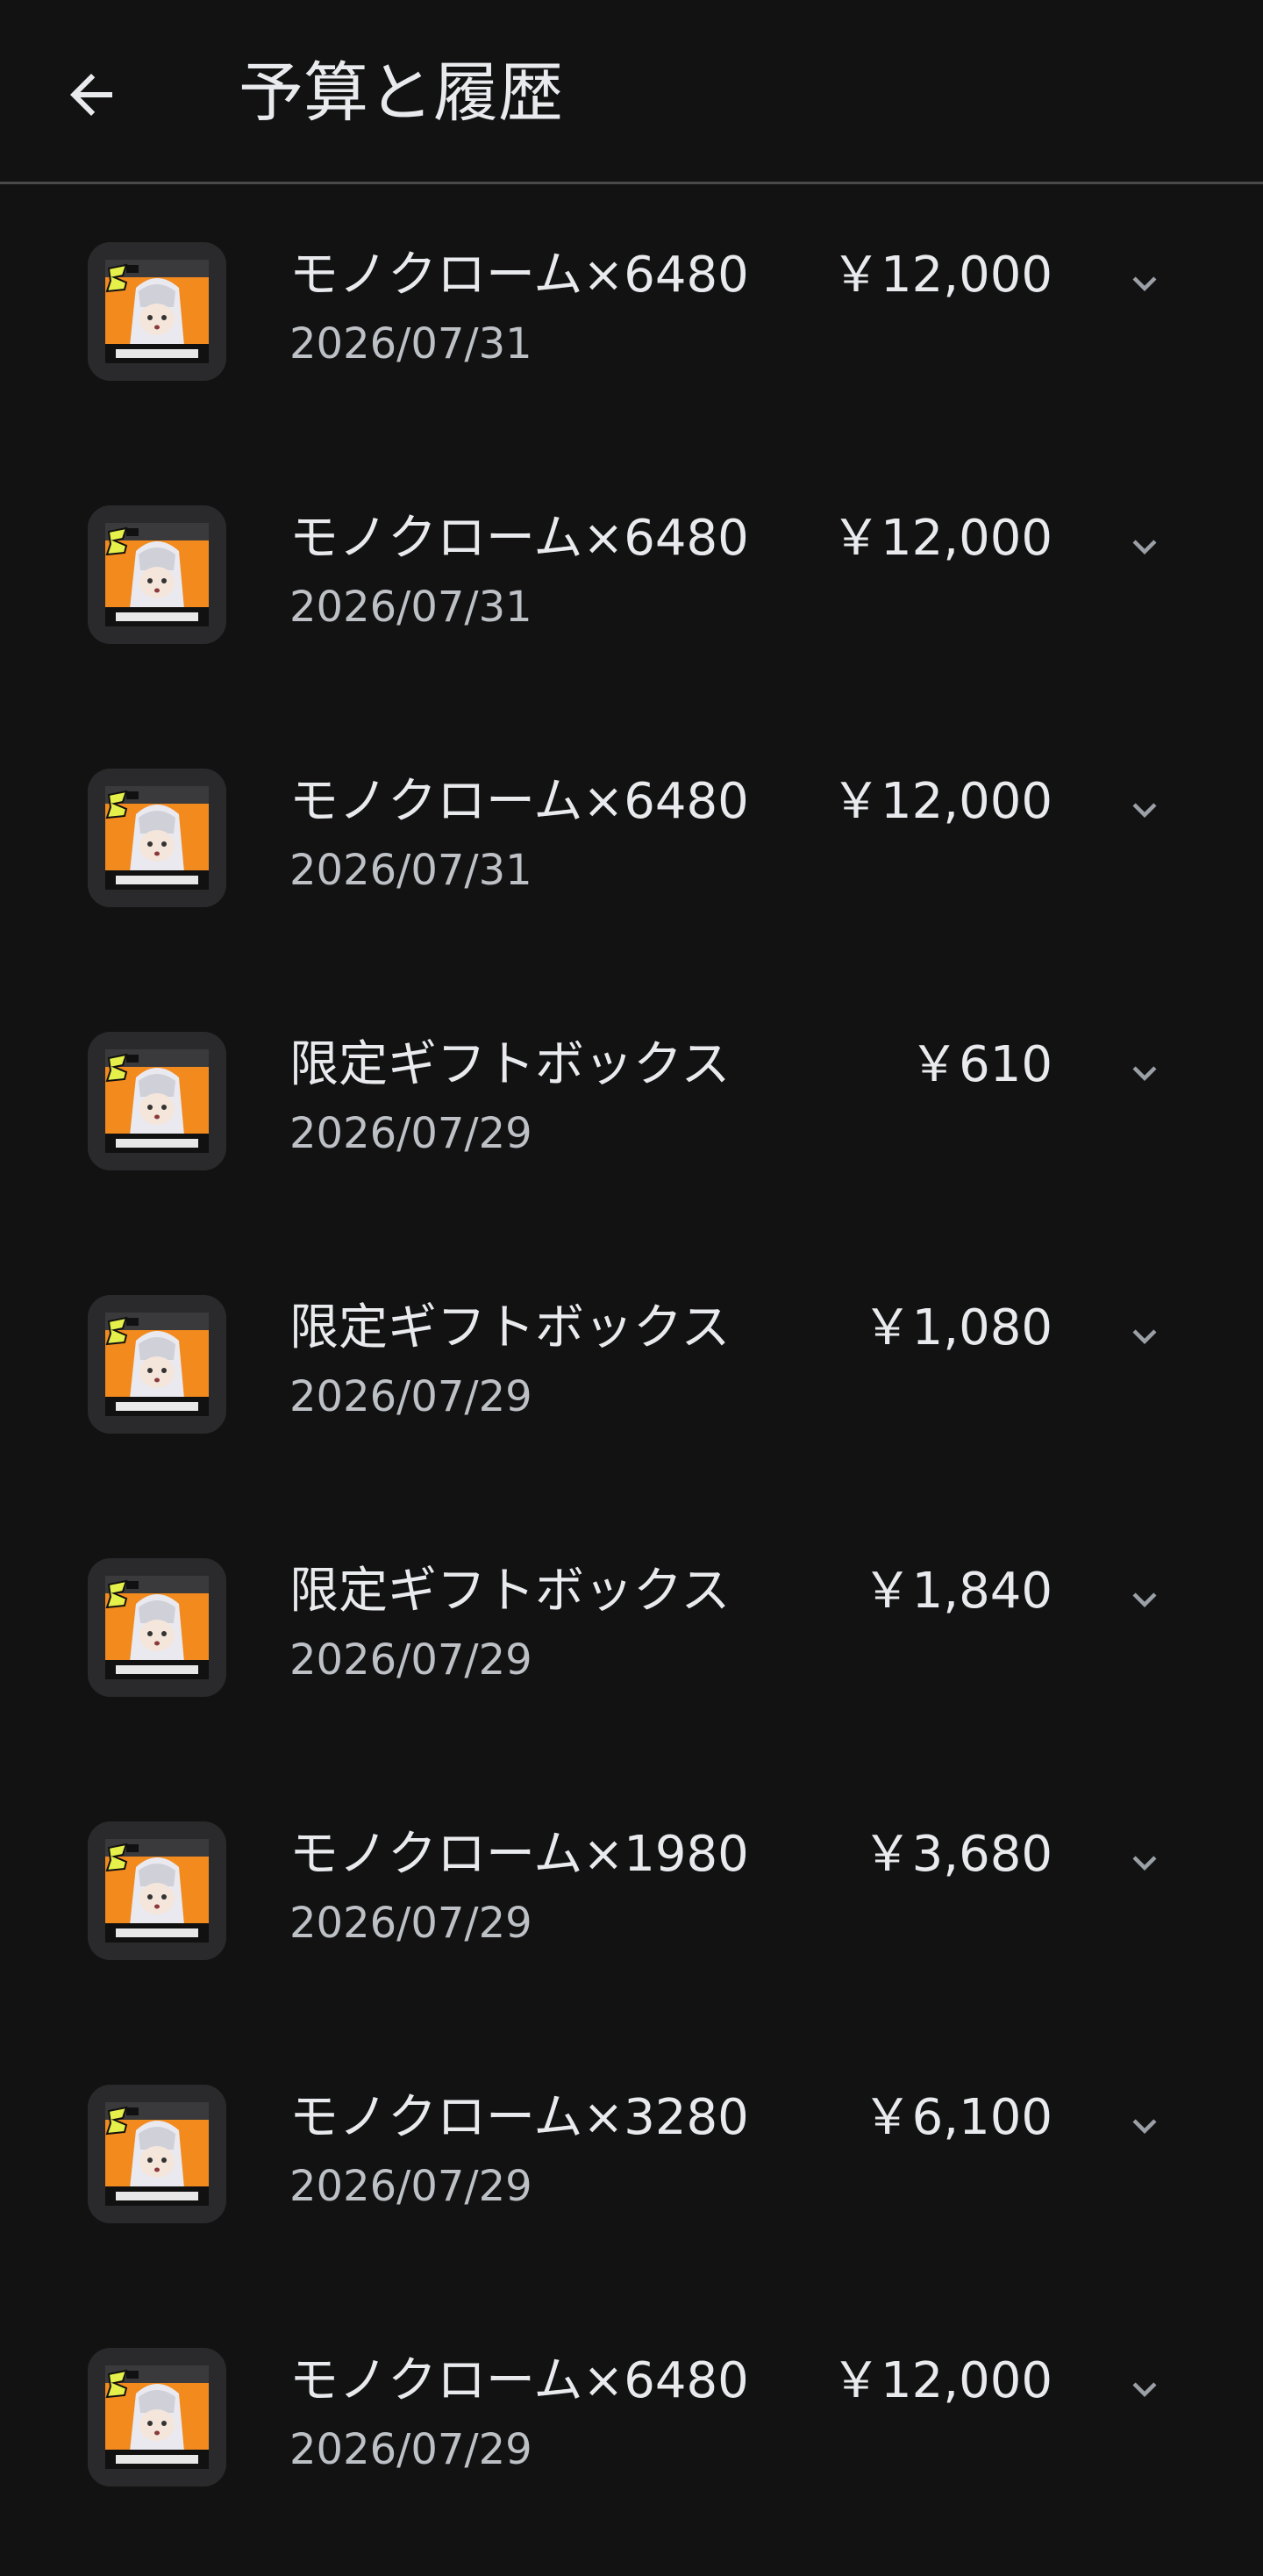 This screenshot has height=2576, width=1263. I want to click on back-button, so click(91, 95).